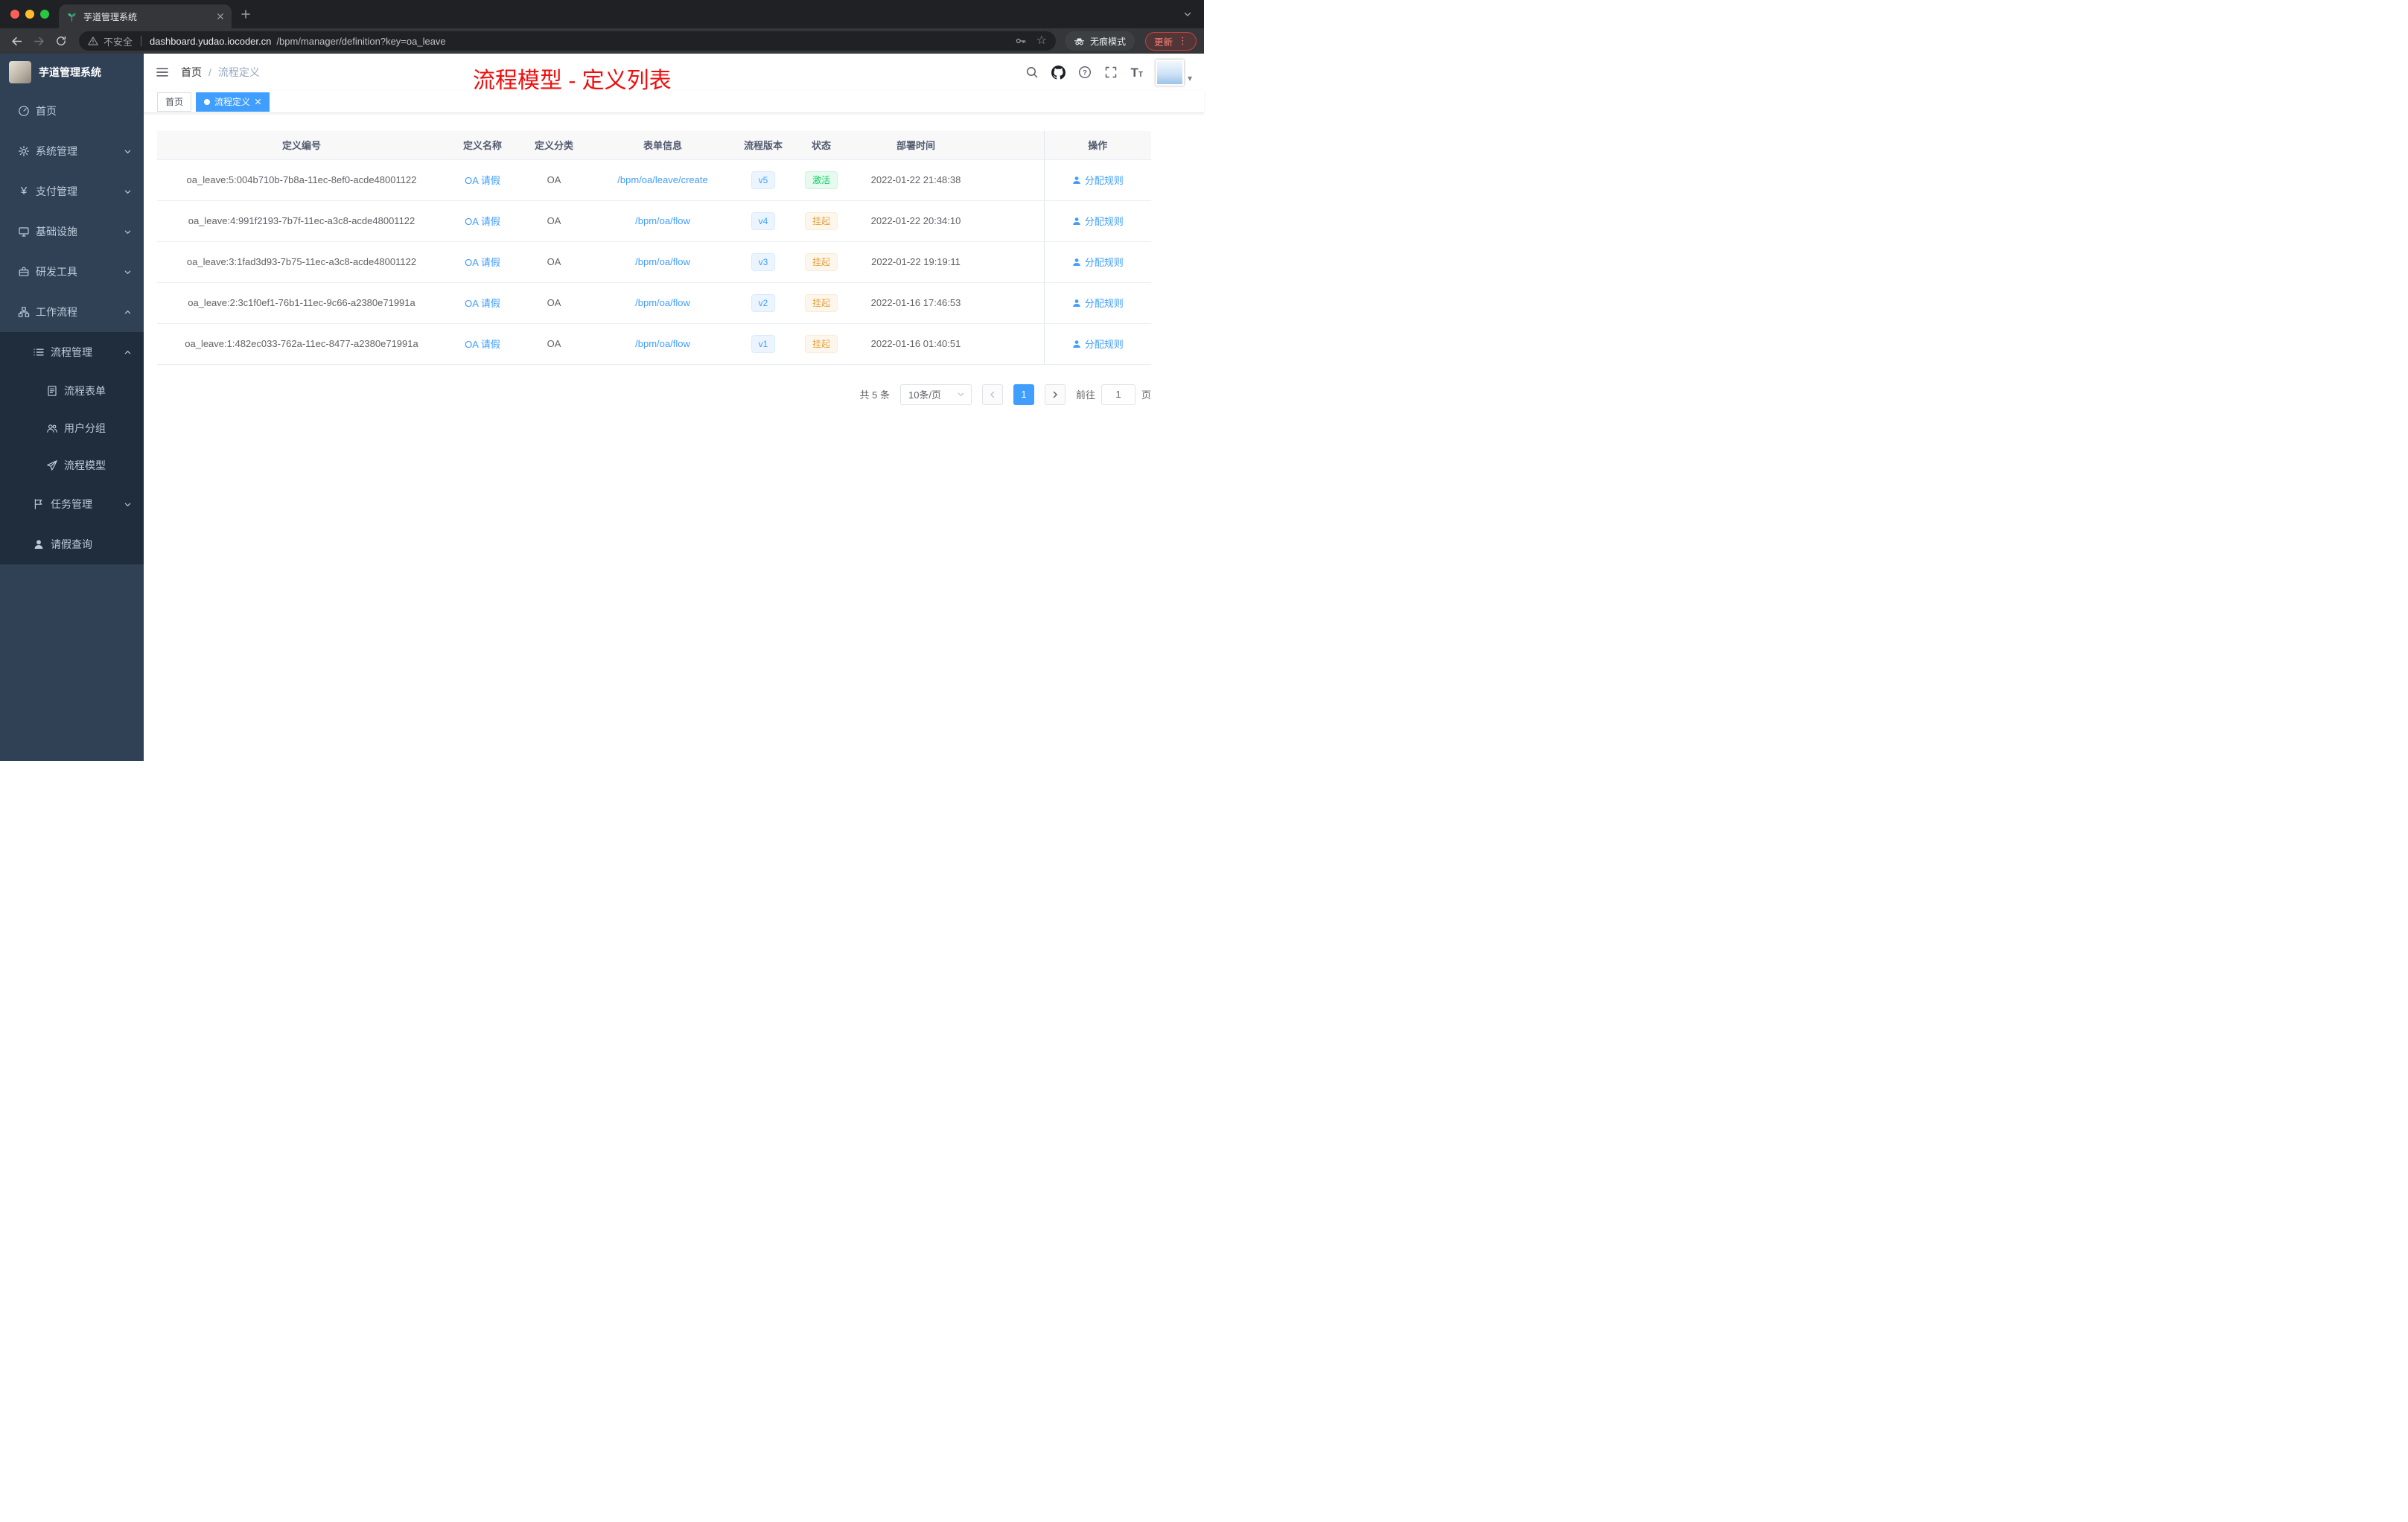 This screenshot has height=1522, width=2408. What do you see at coordinates (16, 41) in the screenshot?
I see `back-button` at bounding box center [16, 41].